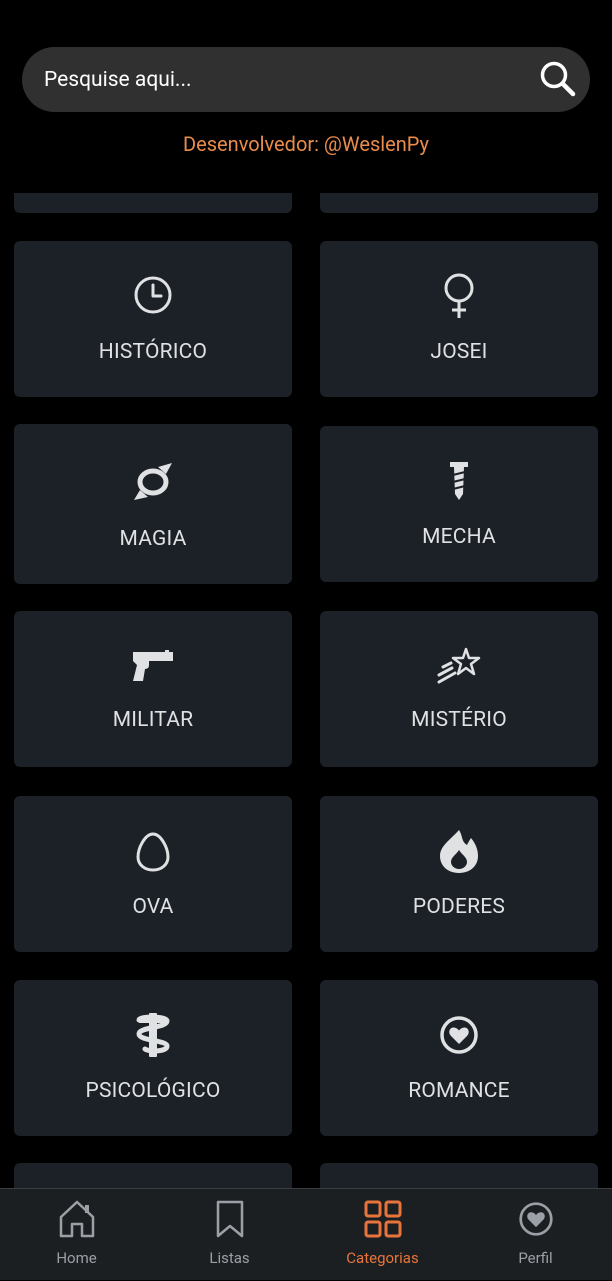 This screenshot has width=612, height=1281. I want to click on female-symbol-icon, so click(459, 296).